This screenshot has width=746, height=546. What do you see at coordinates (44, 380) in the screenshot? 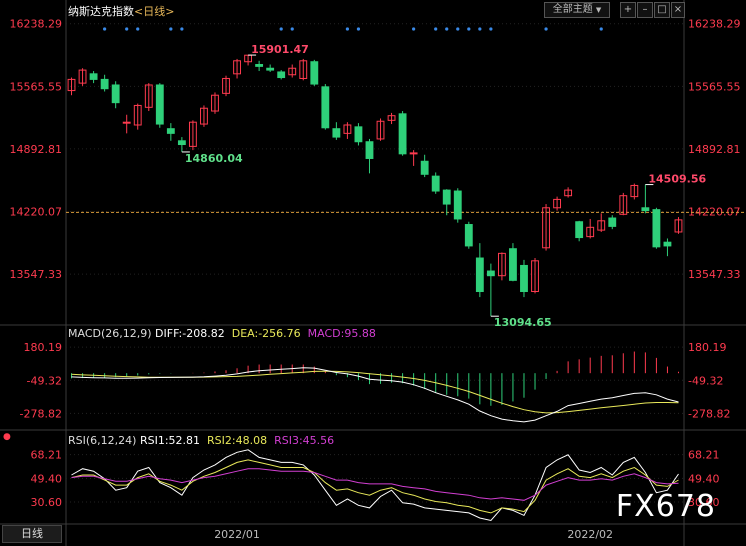
I see `macd-tick-left: -49.32` at bounding box center [44, 380].